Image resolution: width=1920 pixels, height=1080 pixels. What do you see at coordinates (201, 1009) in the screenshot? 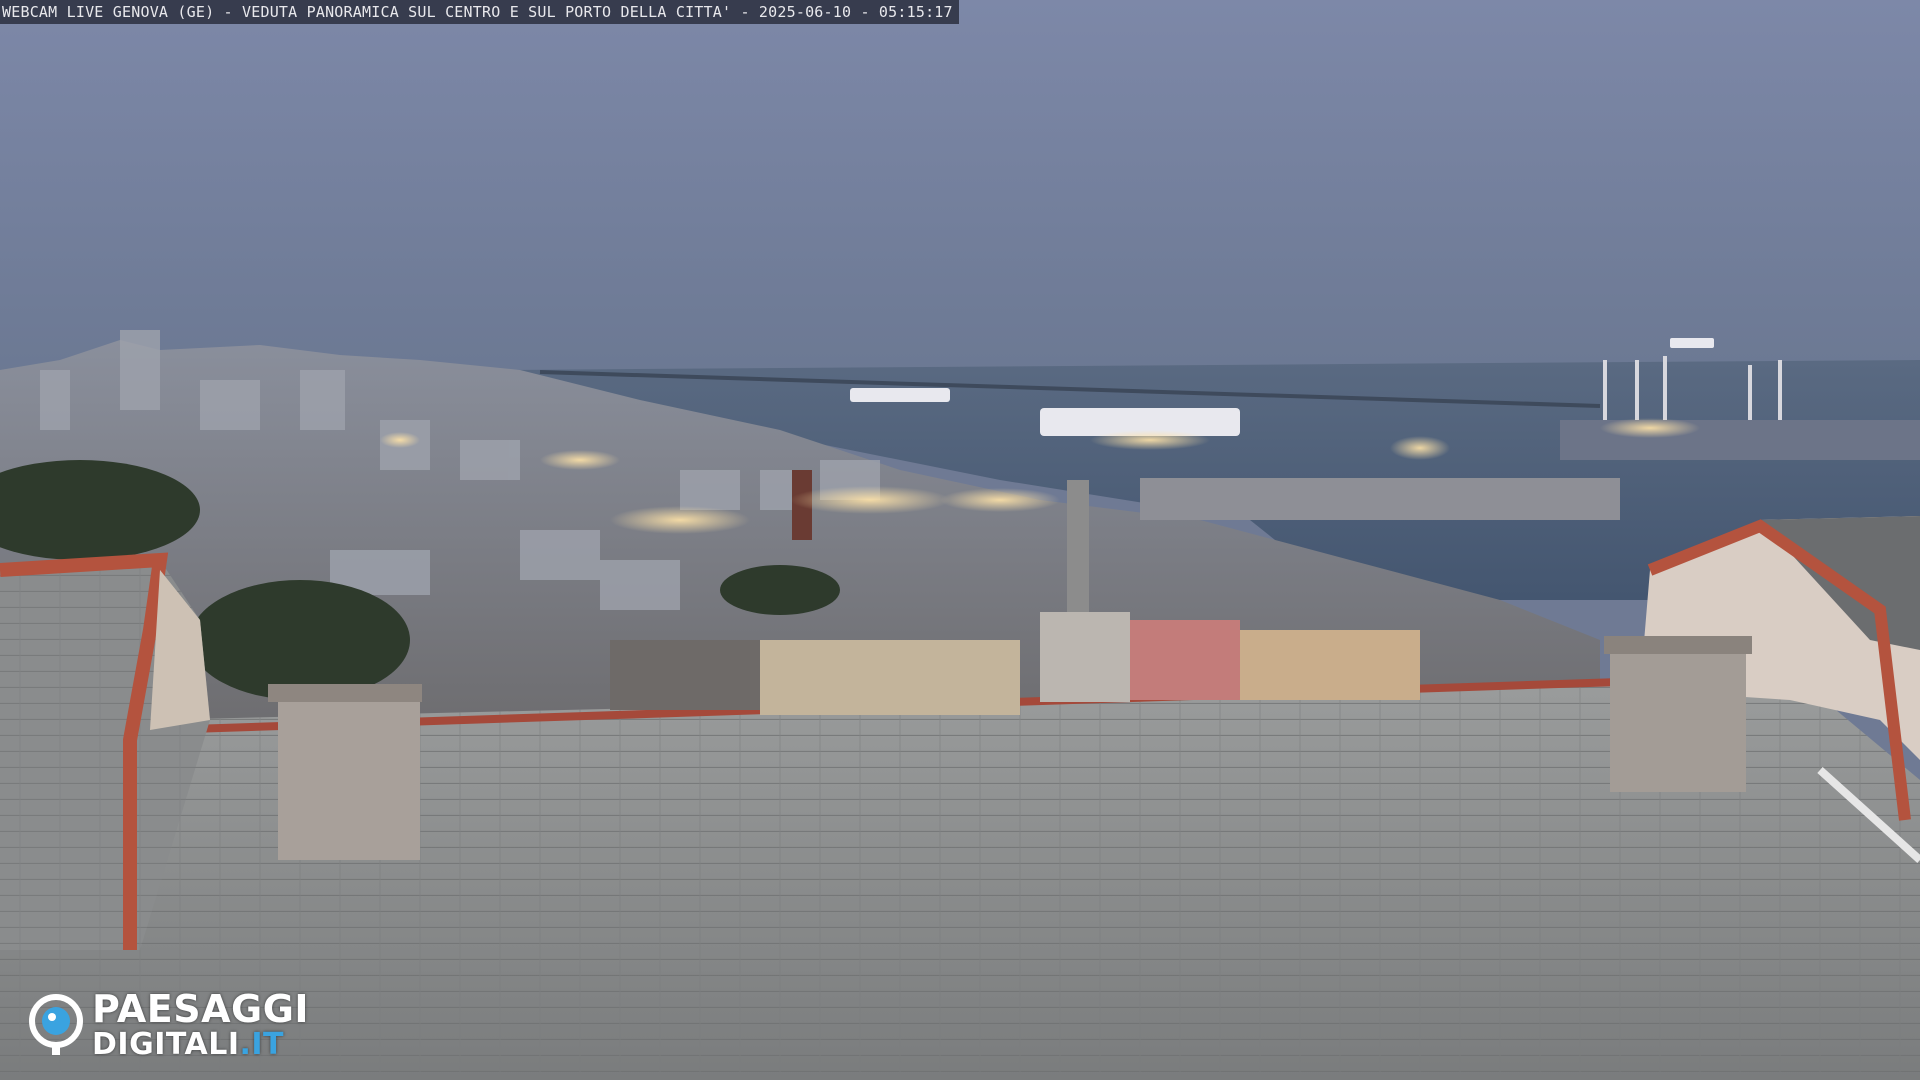
I see `logo-line-1: PAESAGGI` at bounding box center [201, 1009].